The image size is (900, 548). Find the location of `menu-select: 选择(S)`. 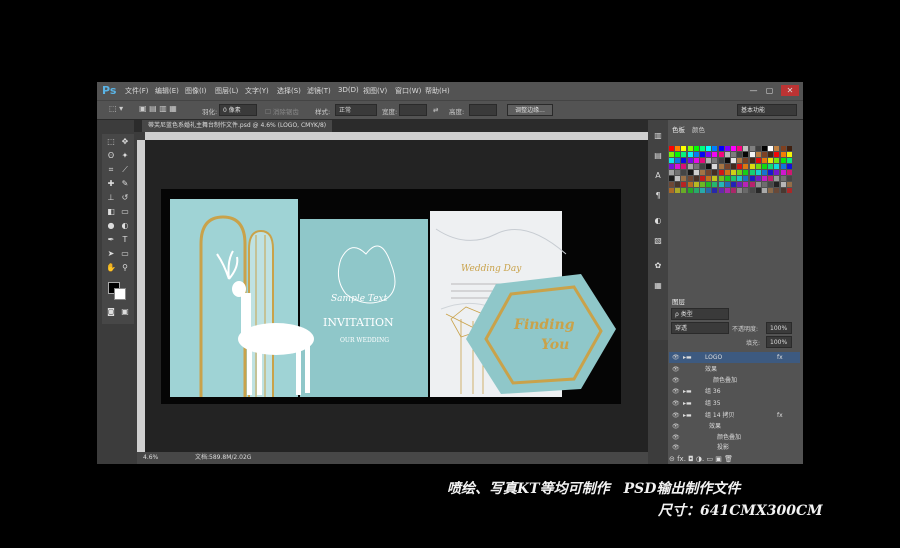

menu-select: 选择(S) is located at coordinates (289, 91).